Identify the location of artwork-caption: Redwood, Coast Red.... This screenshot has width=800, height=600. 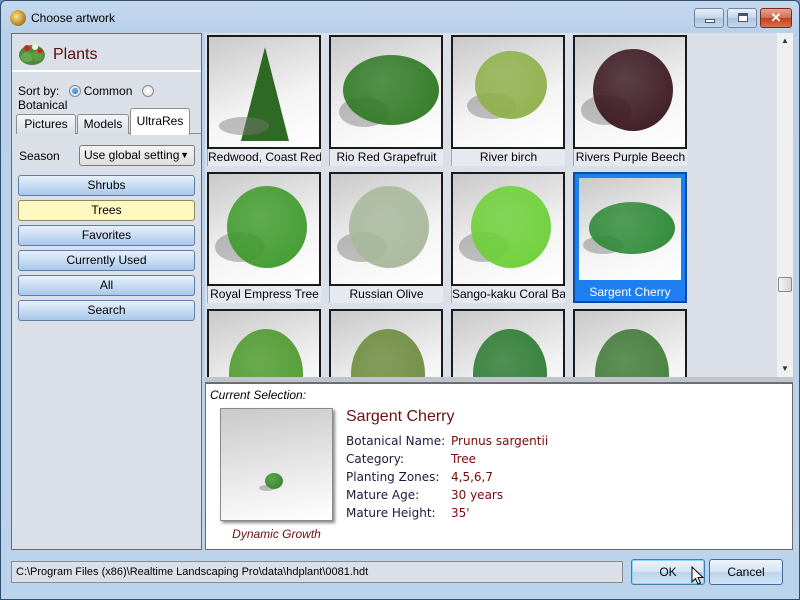
(264, 157).